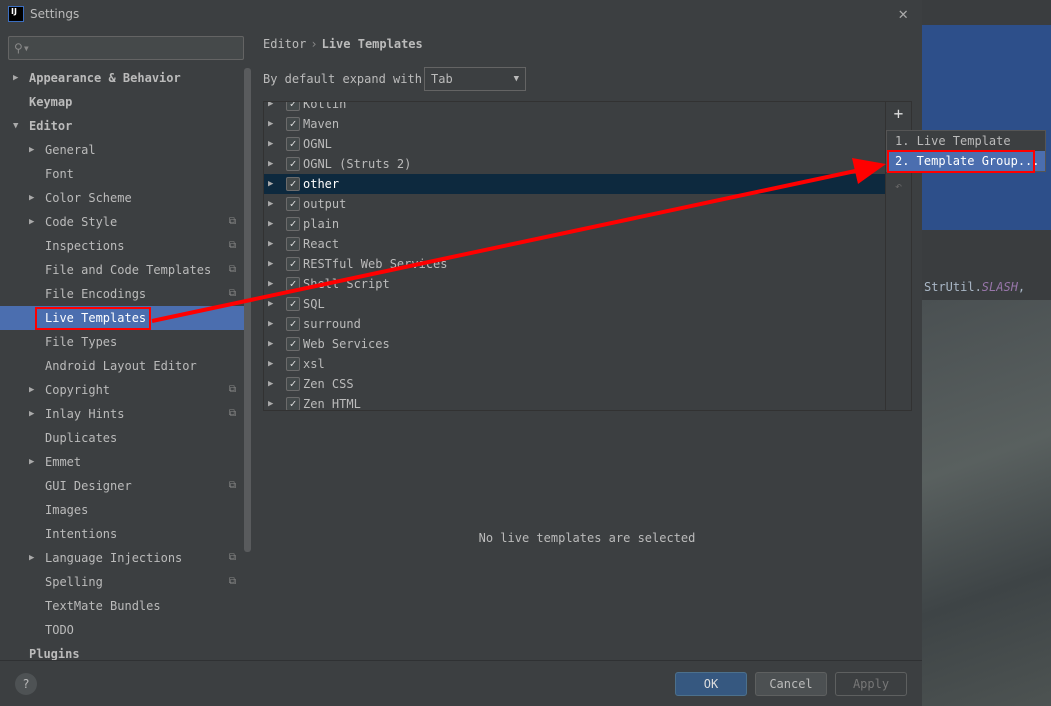 This screenshot has height=706, width=1051. What do you see at coordinates (122, 78) in the screenshot?
I see `sidebar-item: ▶ Appearance & Behavior` at bounding box center [122, 78].